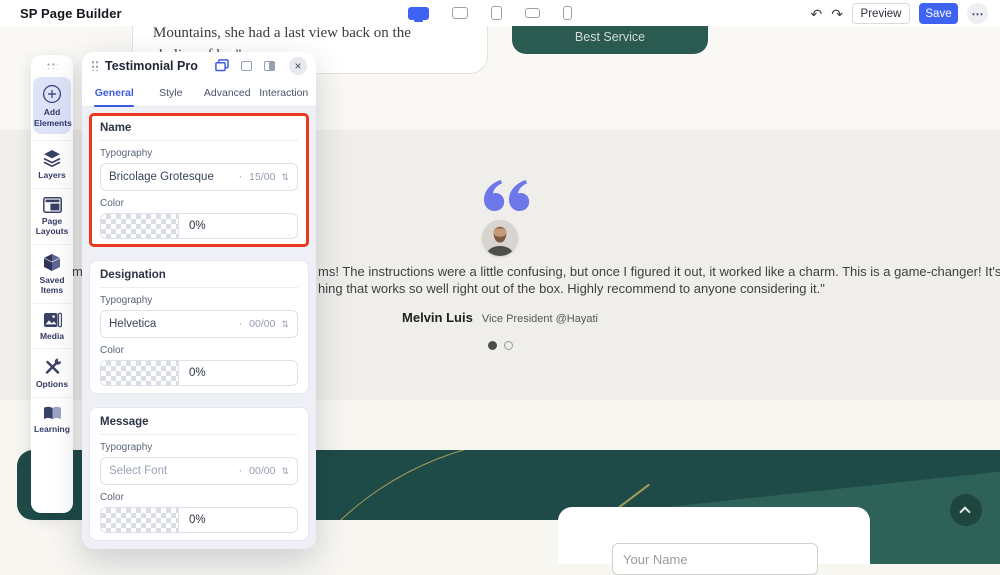 This screenshot has height=575, width=1000. Describe the element at coordinates (199, 471) in the screenshot. I see `font-select: Select Font · 00/00 ⇅` at that location.